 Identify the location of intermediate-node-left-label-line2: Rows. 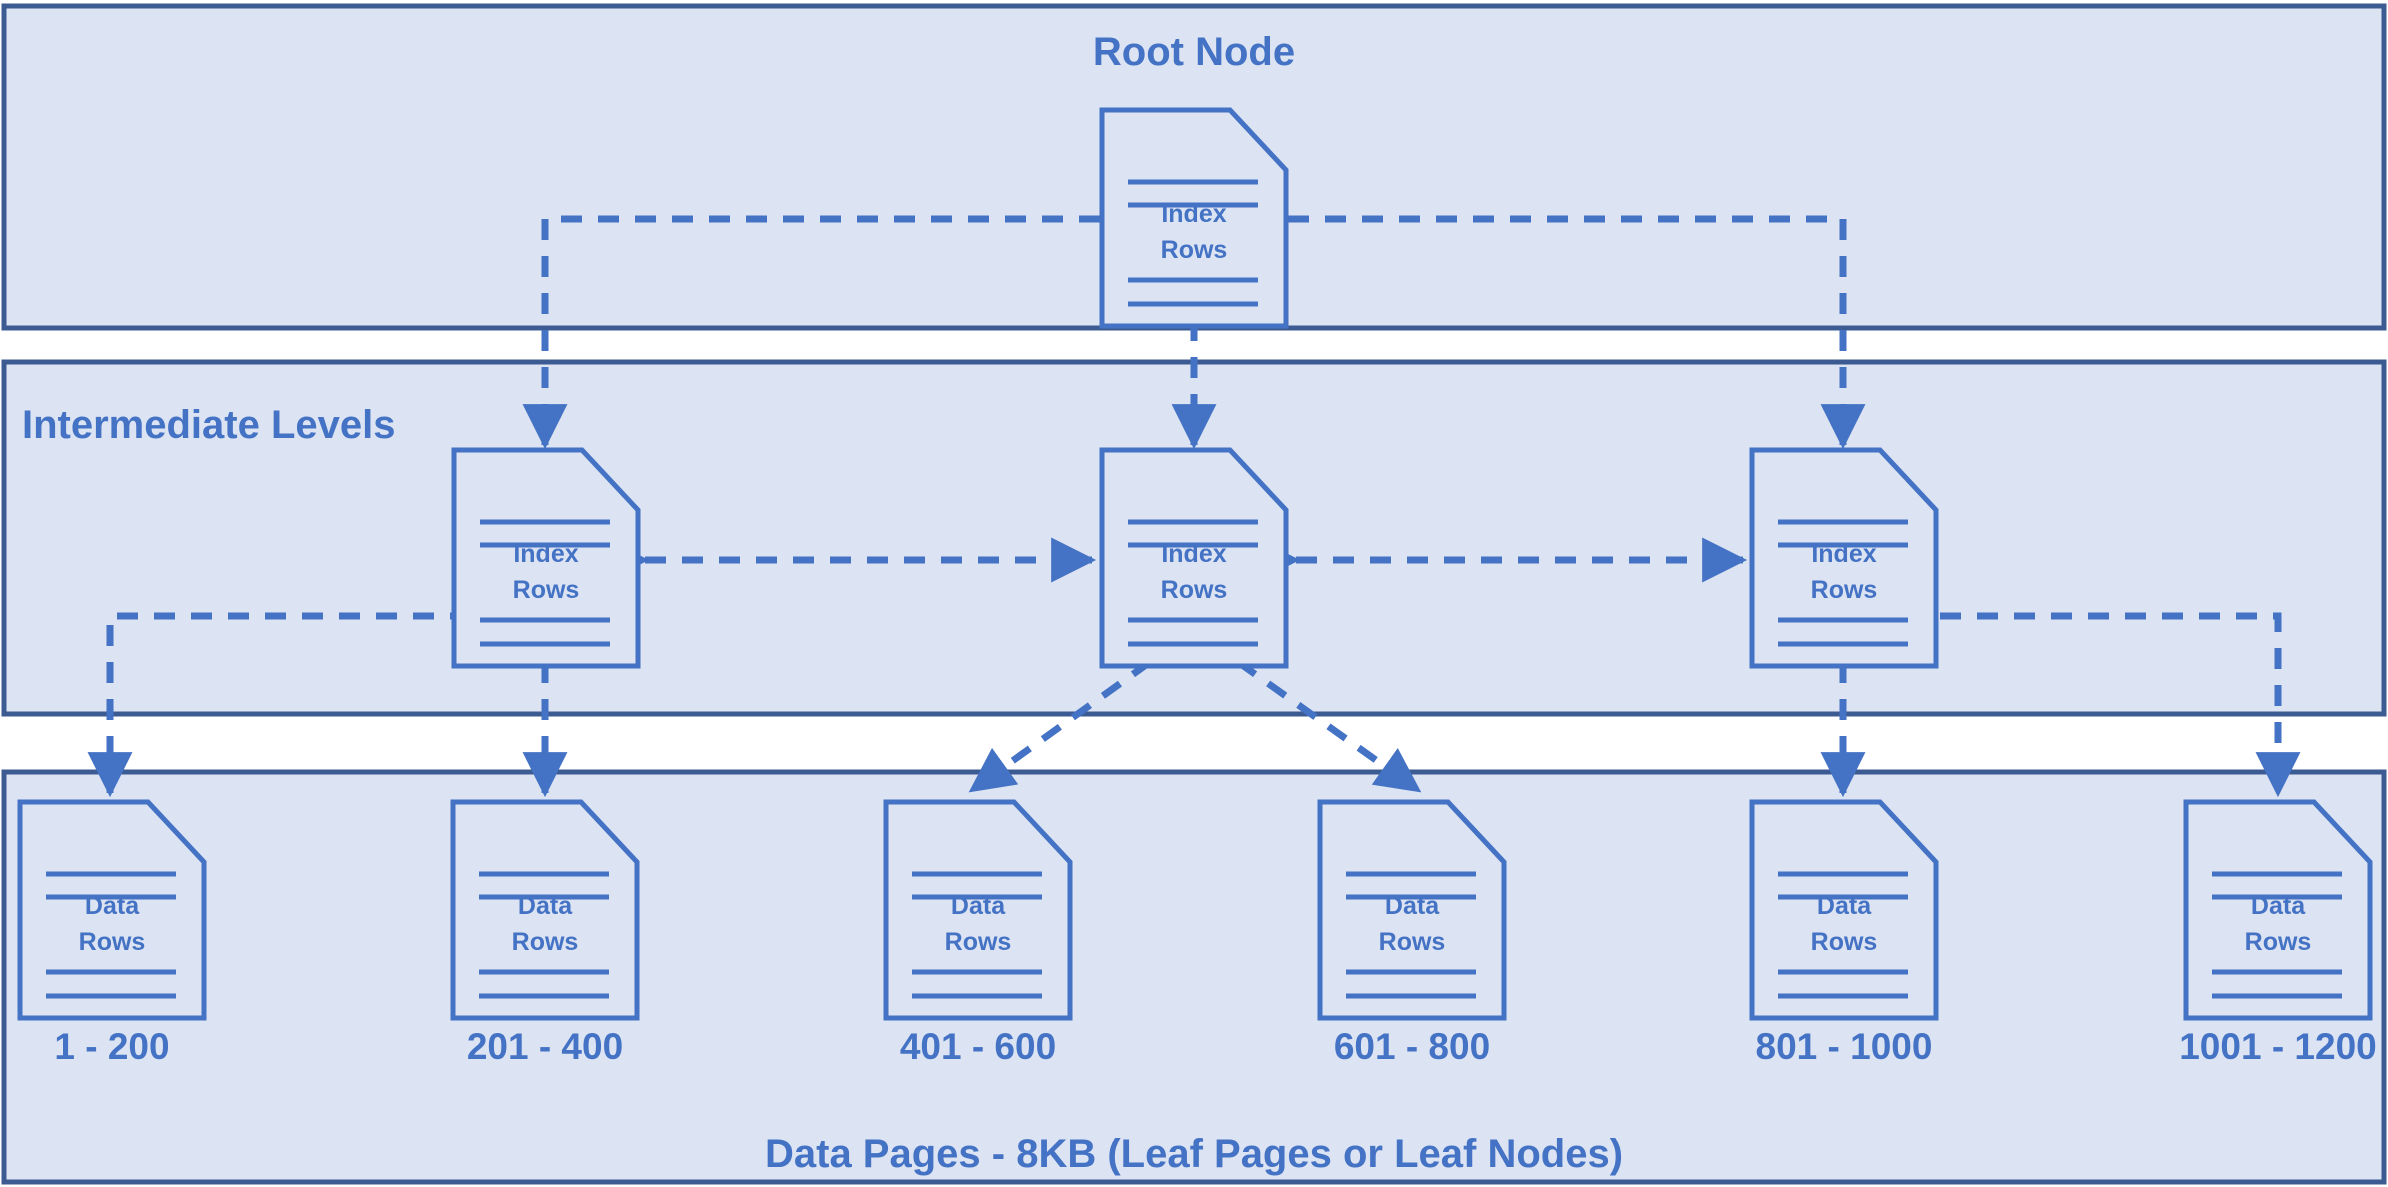
(546, 590).